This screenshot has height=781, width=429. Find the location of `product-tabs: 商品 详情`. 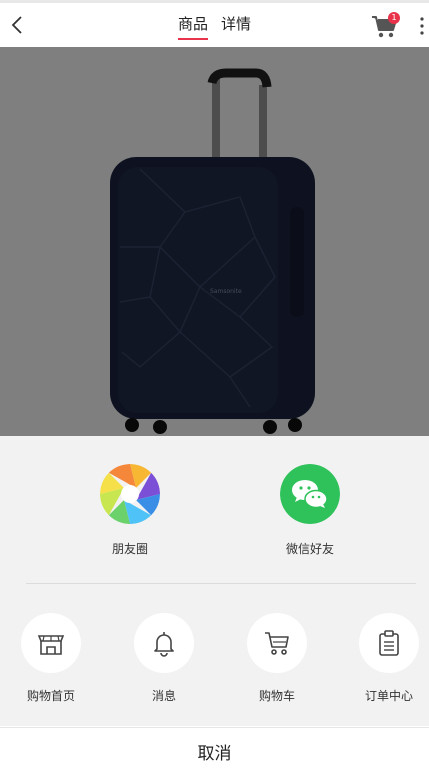

product-tabs: 商品 详情 is located at coordinates (214, 26).